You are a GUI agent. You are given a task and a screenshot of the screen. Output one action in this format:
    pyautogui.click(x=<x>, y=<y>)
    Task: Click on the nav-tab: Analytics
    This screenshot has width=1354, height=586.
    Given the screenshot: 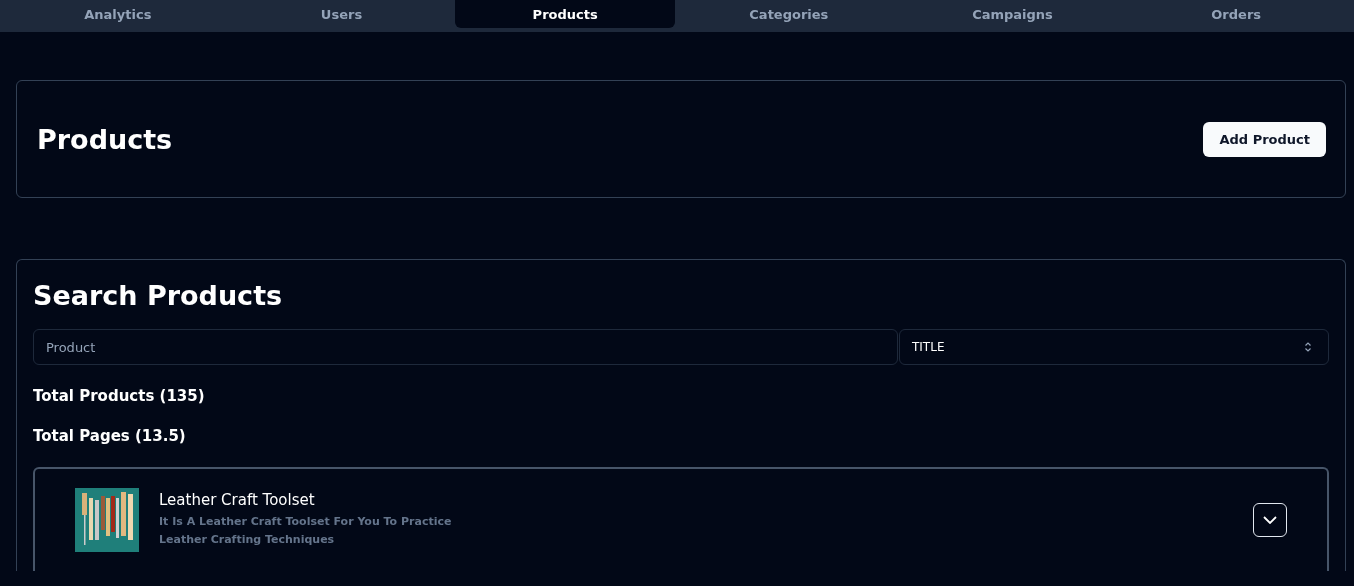 What is the action you would take?
    pyautogui.click(x=118, y=14)
    